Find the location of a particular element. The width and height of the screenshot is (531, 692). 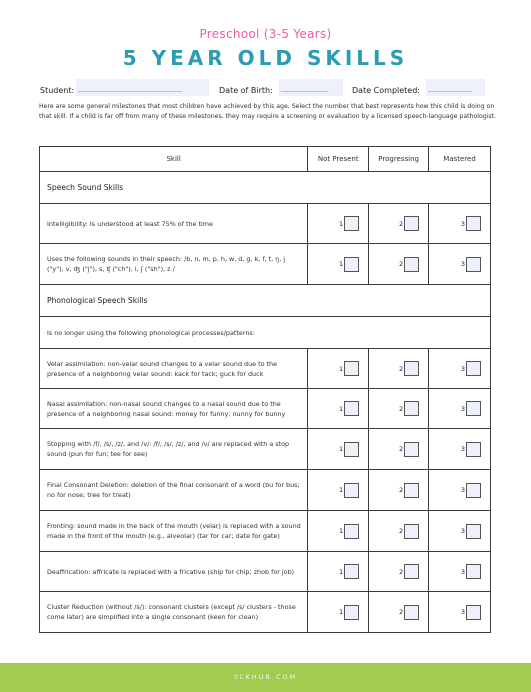

table-header-row: Skill Not Present Progressing Mastered is located at coordinates (264, 159).